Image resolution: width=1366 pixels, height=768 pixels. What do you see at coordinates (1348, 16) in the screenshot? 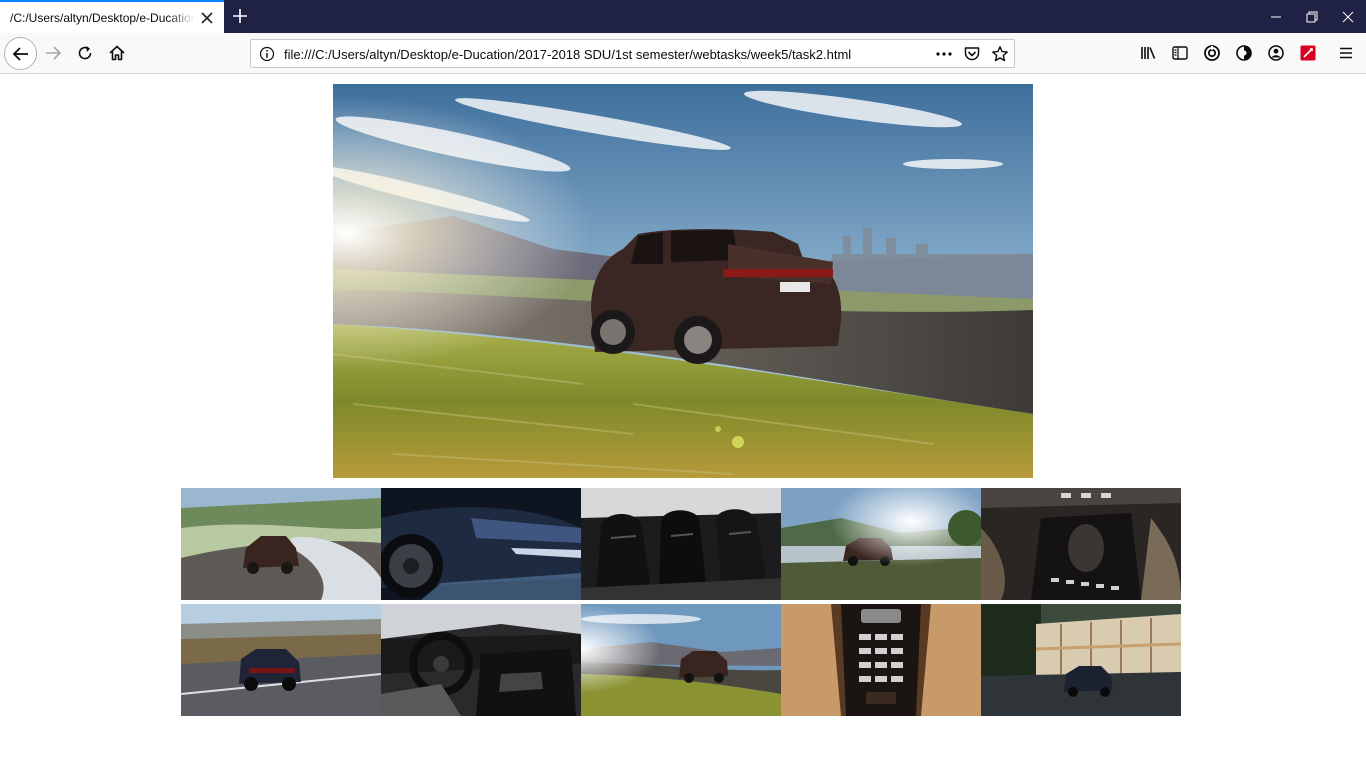
I see `close-window-icon` at bounding box center [1348, 16].